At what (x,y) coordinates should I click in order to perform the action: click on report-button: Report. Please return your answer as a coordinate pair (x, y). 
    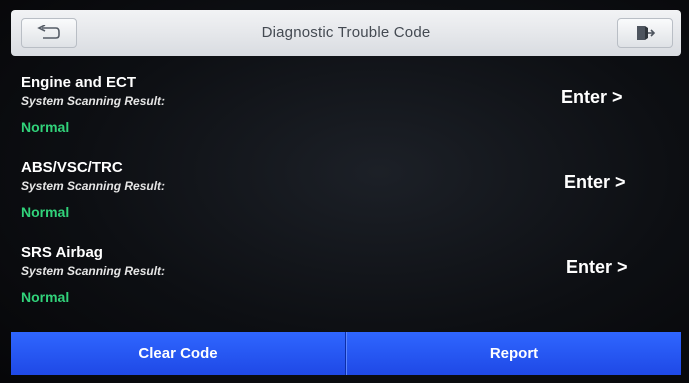
    Looking at the image, I should click on (513, 353).